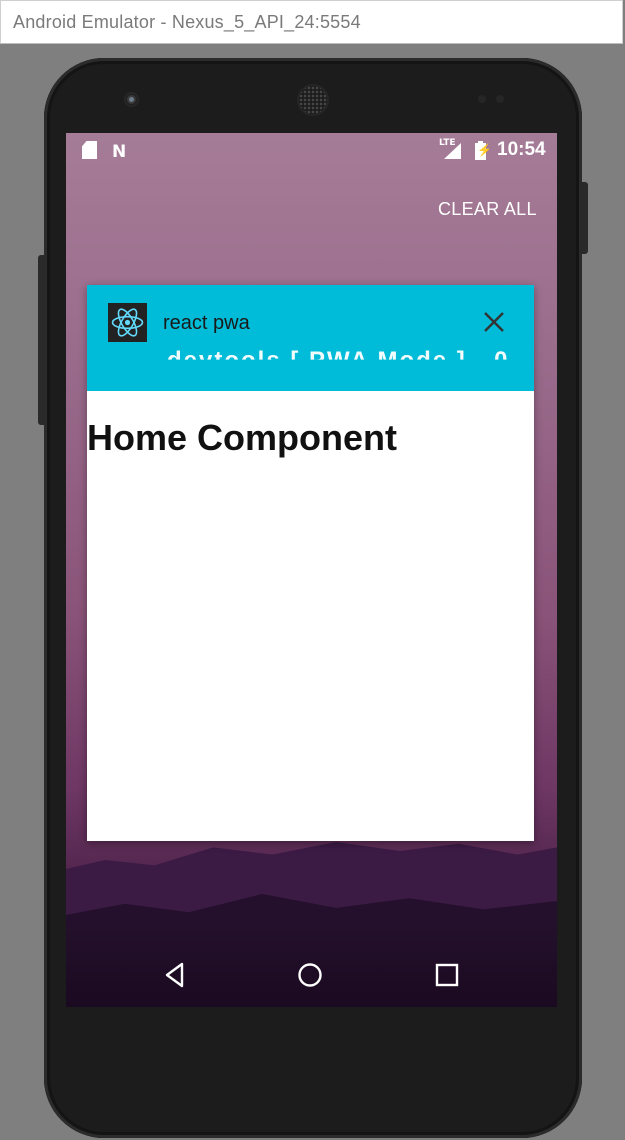  I want to click on light-sensor, so click(500, 99).